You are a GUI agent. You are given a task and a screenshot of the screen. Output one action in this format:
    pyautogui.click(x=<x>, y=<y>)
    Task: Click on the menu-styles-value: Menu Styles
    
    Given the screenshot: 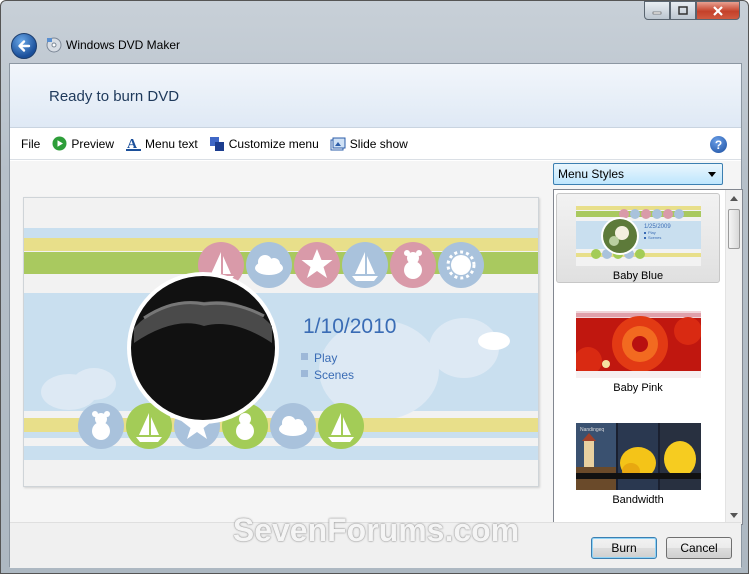 What is the action you would take?
    pyautogui.click(x=591, y=174)
    